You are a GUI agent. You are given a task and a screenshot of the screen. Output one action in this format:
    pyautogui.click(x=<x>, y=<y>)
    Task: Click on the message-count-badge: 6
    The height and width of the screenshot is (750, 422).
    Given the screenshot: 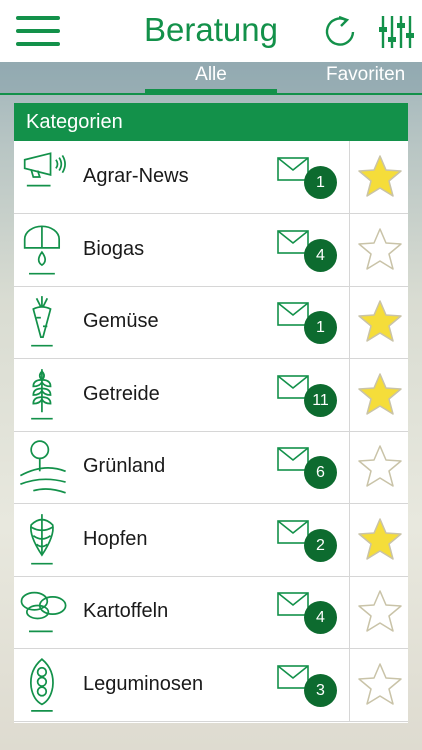 What is the action you would take?
    pyautogui.click(x=320, y=472)
    